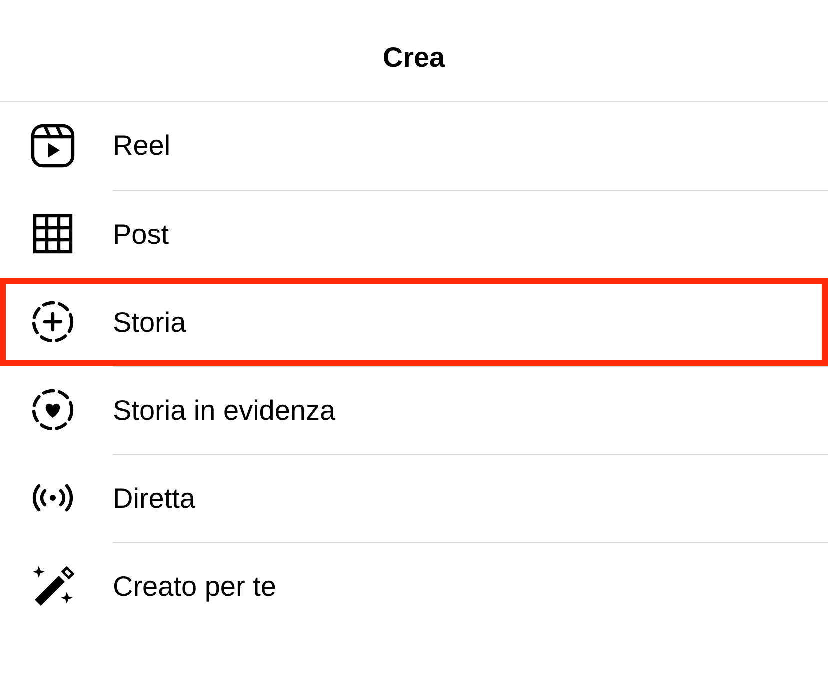 This screenshot has width=828, height=697. I want to click on video-icon, so click(52, 146).